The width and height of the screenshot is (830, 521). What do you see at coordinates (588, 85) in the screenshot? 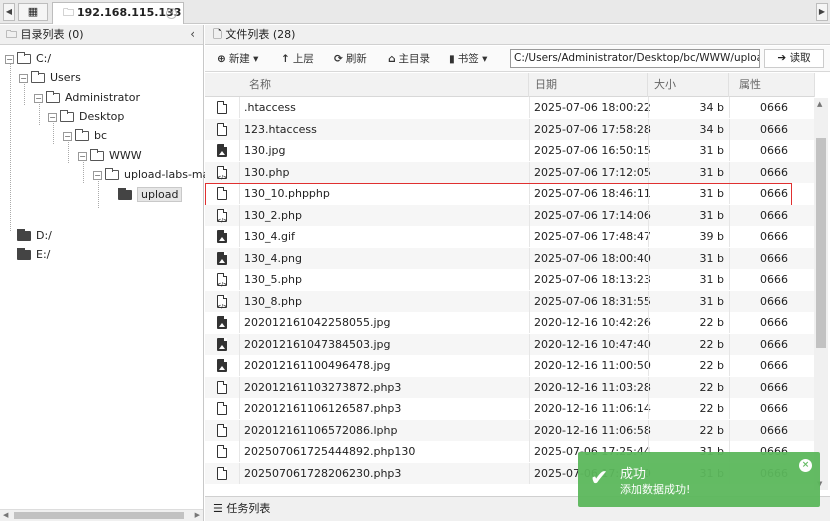
I see `column-header-date: 日期` at bounding box center [588, 85].